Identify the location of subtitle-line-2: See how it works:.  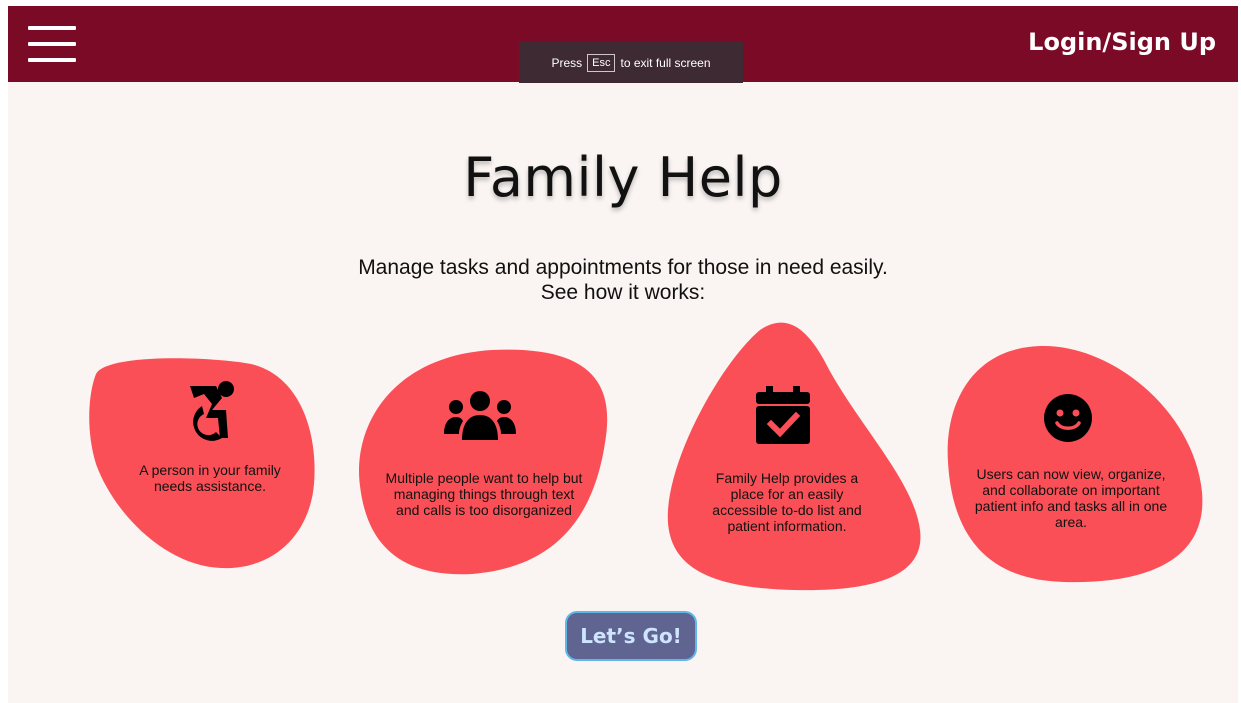
(623, 292).